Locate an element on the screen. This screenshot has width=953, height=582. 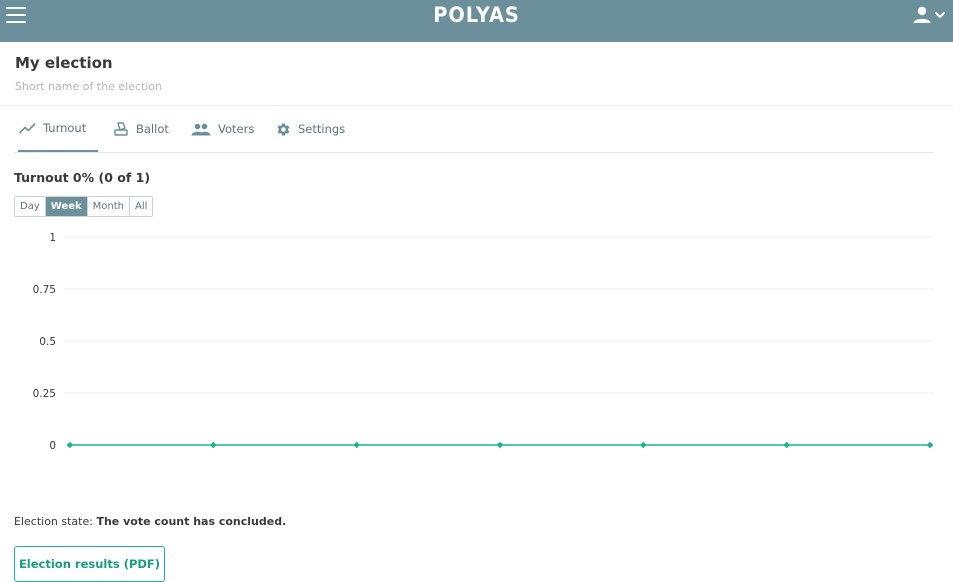
y-tick-label: 0.5 is located at coordinates (47, 342).